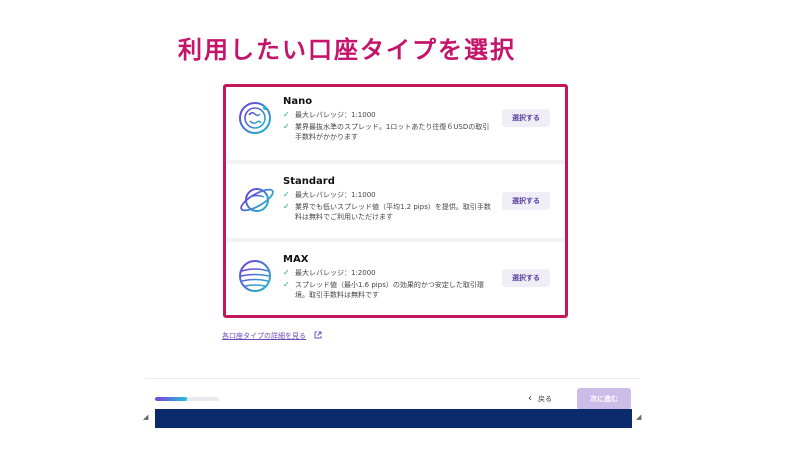 The image size is (800, 450). Describe the element at coordinates (347, 50) in the screenshot. I see `page-headline: 利用したい口座タイプを選択` at that location.